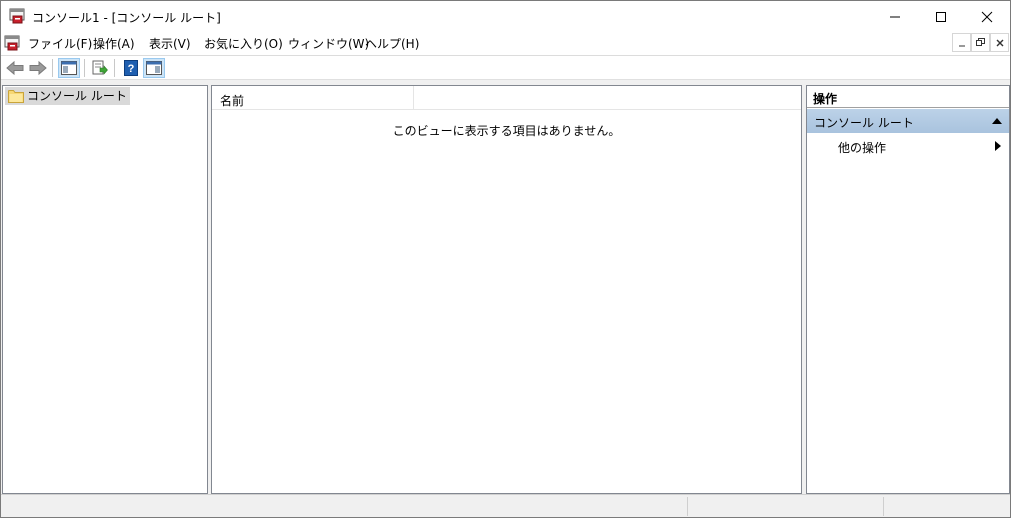  I want to click on back-arrow-icon, so click(15, 68).